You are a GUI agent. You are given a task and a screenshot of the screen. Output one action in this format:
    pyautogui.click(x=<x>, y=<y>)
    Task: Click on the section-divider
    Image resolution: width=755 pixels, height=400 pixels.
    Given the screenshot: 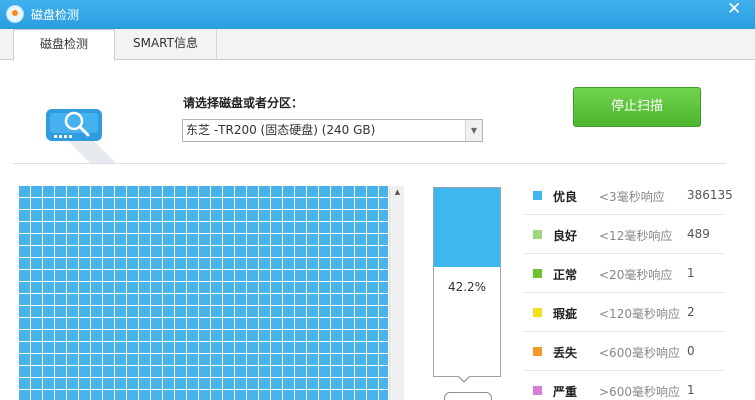 What is the action you would take?
    pyautogui.click(x=369, y=163)
    